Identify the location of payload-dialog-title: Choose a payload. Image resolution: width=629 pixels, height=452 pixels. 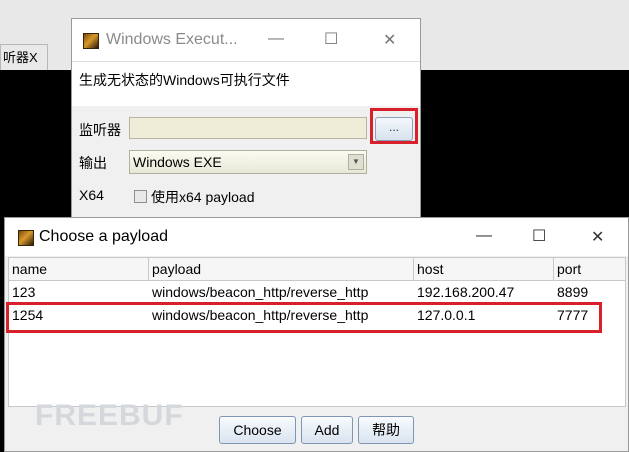
(103, 236).